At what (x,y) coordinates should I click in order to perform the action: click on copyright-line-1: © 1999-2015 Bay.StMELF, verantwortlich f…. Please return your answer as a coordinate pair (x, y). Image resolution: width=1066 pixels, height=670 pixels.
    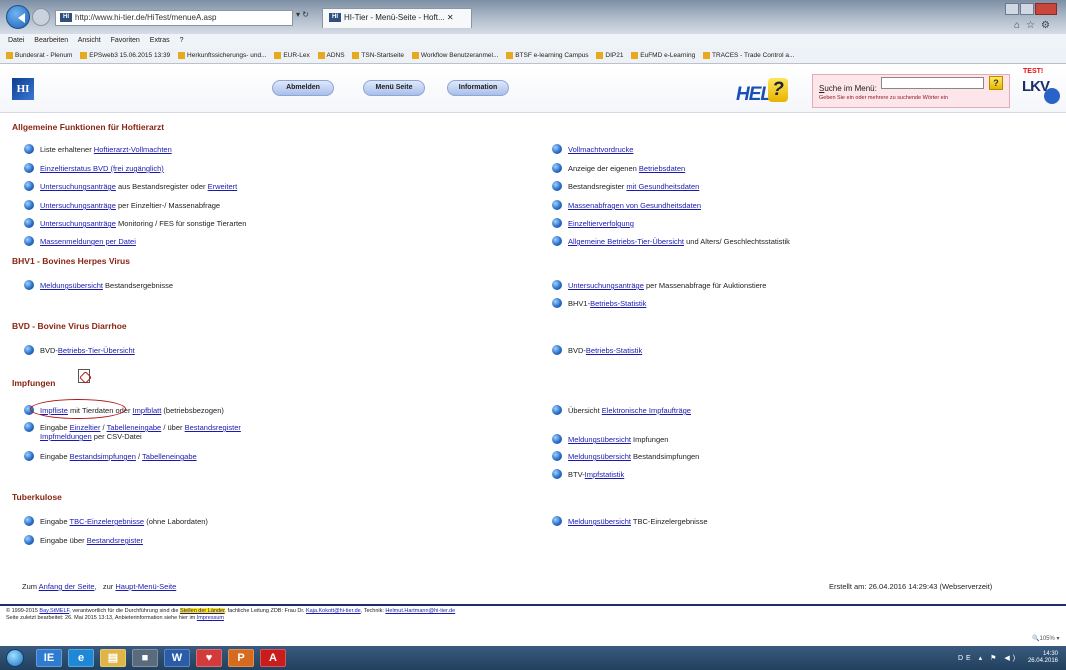
    Looking at the image, I should click on (231, 611).